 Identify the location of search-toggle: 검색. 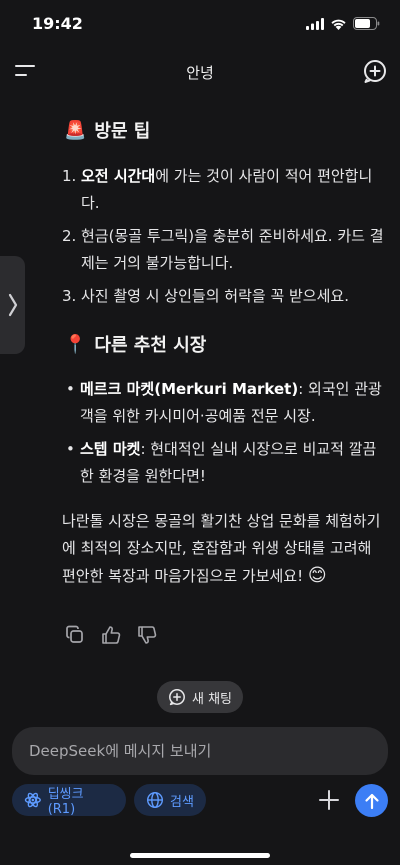
(170, 800).